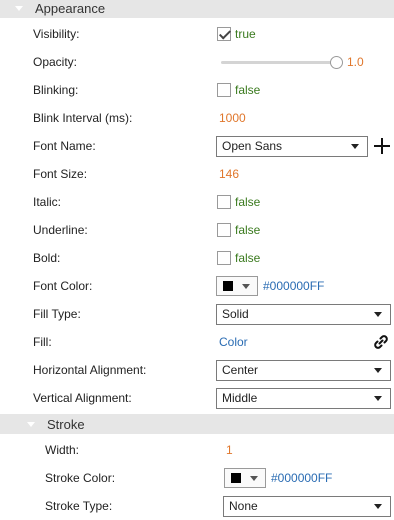 Image resolution: width=394 pixels, height=520 pixels. What do you see at coordinates (80, 478) in the screenshot?
I see `stroke-color-label: Stroke Color:` at bounding box center [80, 478].